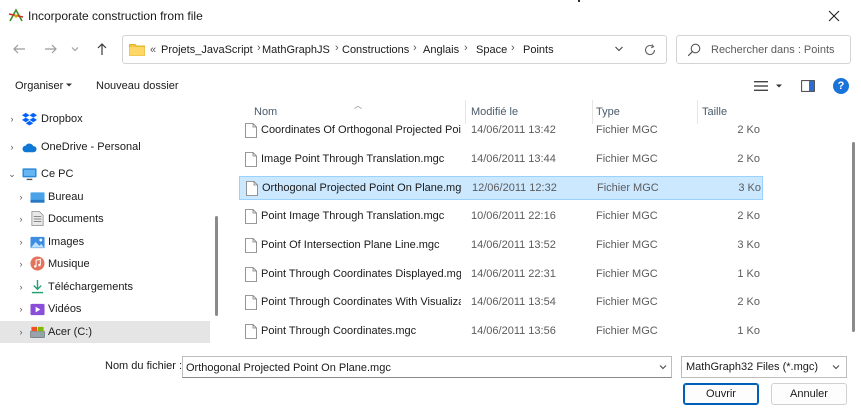 The image size is (861, 418). What do you see at coordinates (29, 174) in the screenshot?
I see `pc-icon` at bounding box center [29, 174].